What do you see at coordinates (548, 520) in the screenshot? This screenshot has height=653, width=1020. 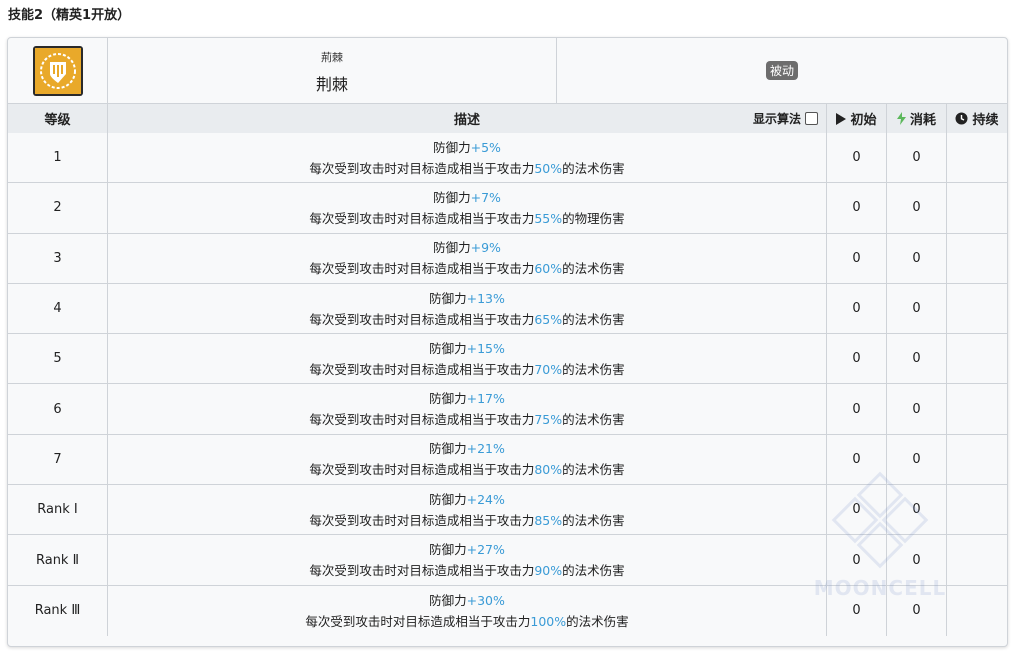 I see `attack-value: 85%` at bounding box center [548, 520].